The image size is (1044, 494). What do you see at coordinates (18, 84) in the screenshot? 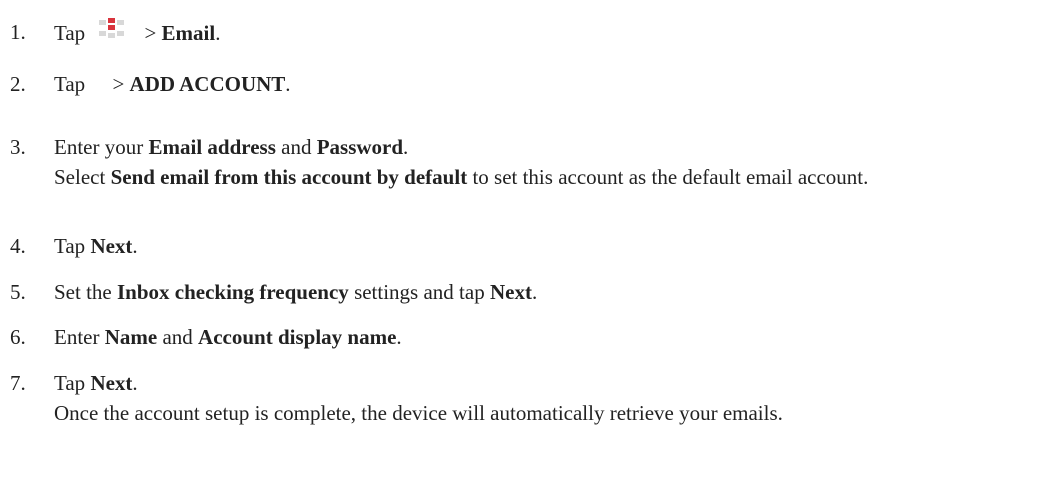
I see `step-number: 2.` at bounding box center [18, 84].